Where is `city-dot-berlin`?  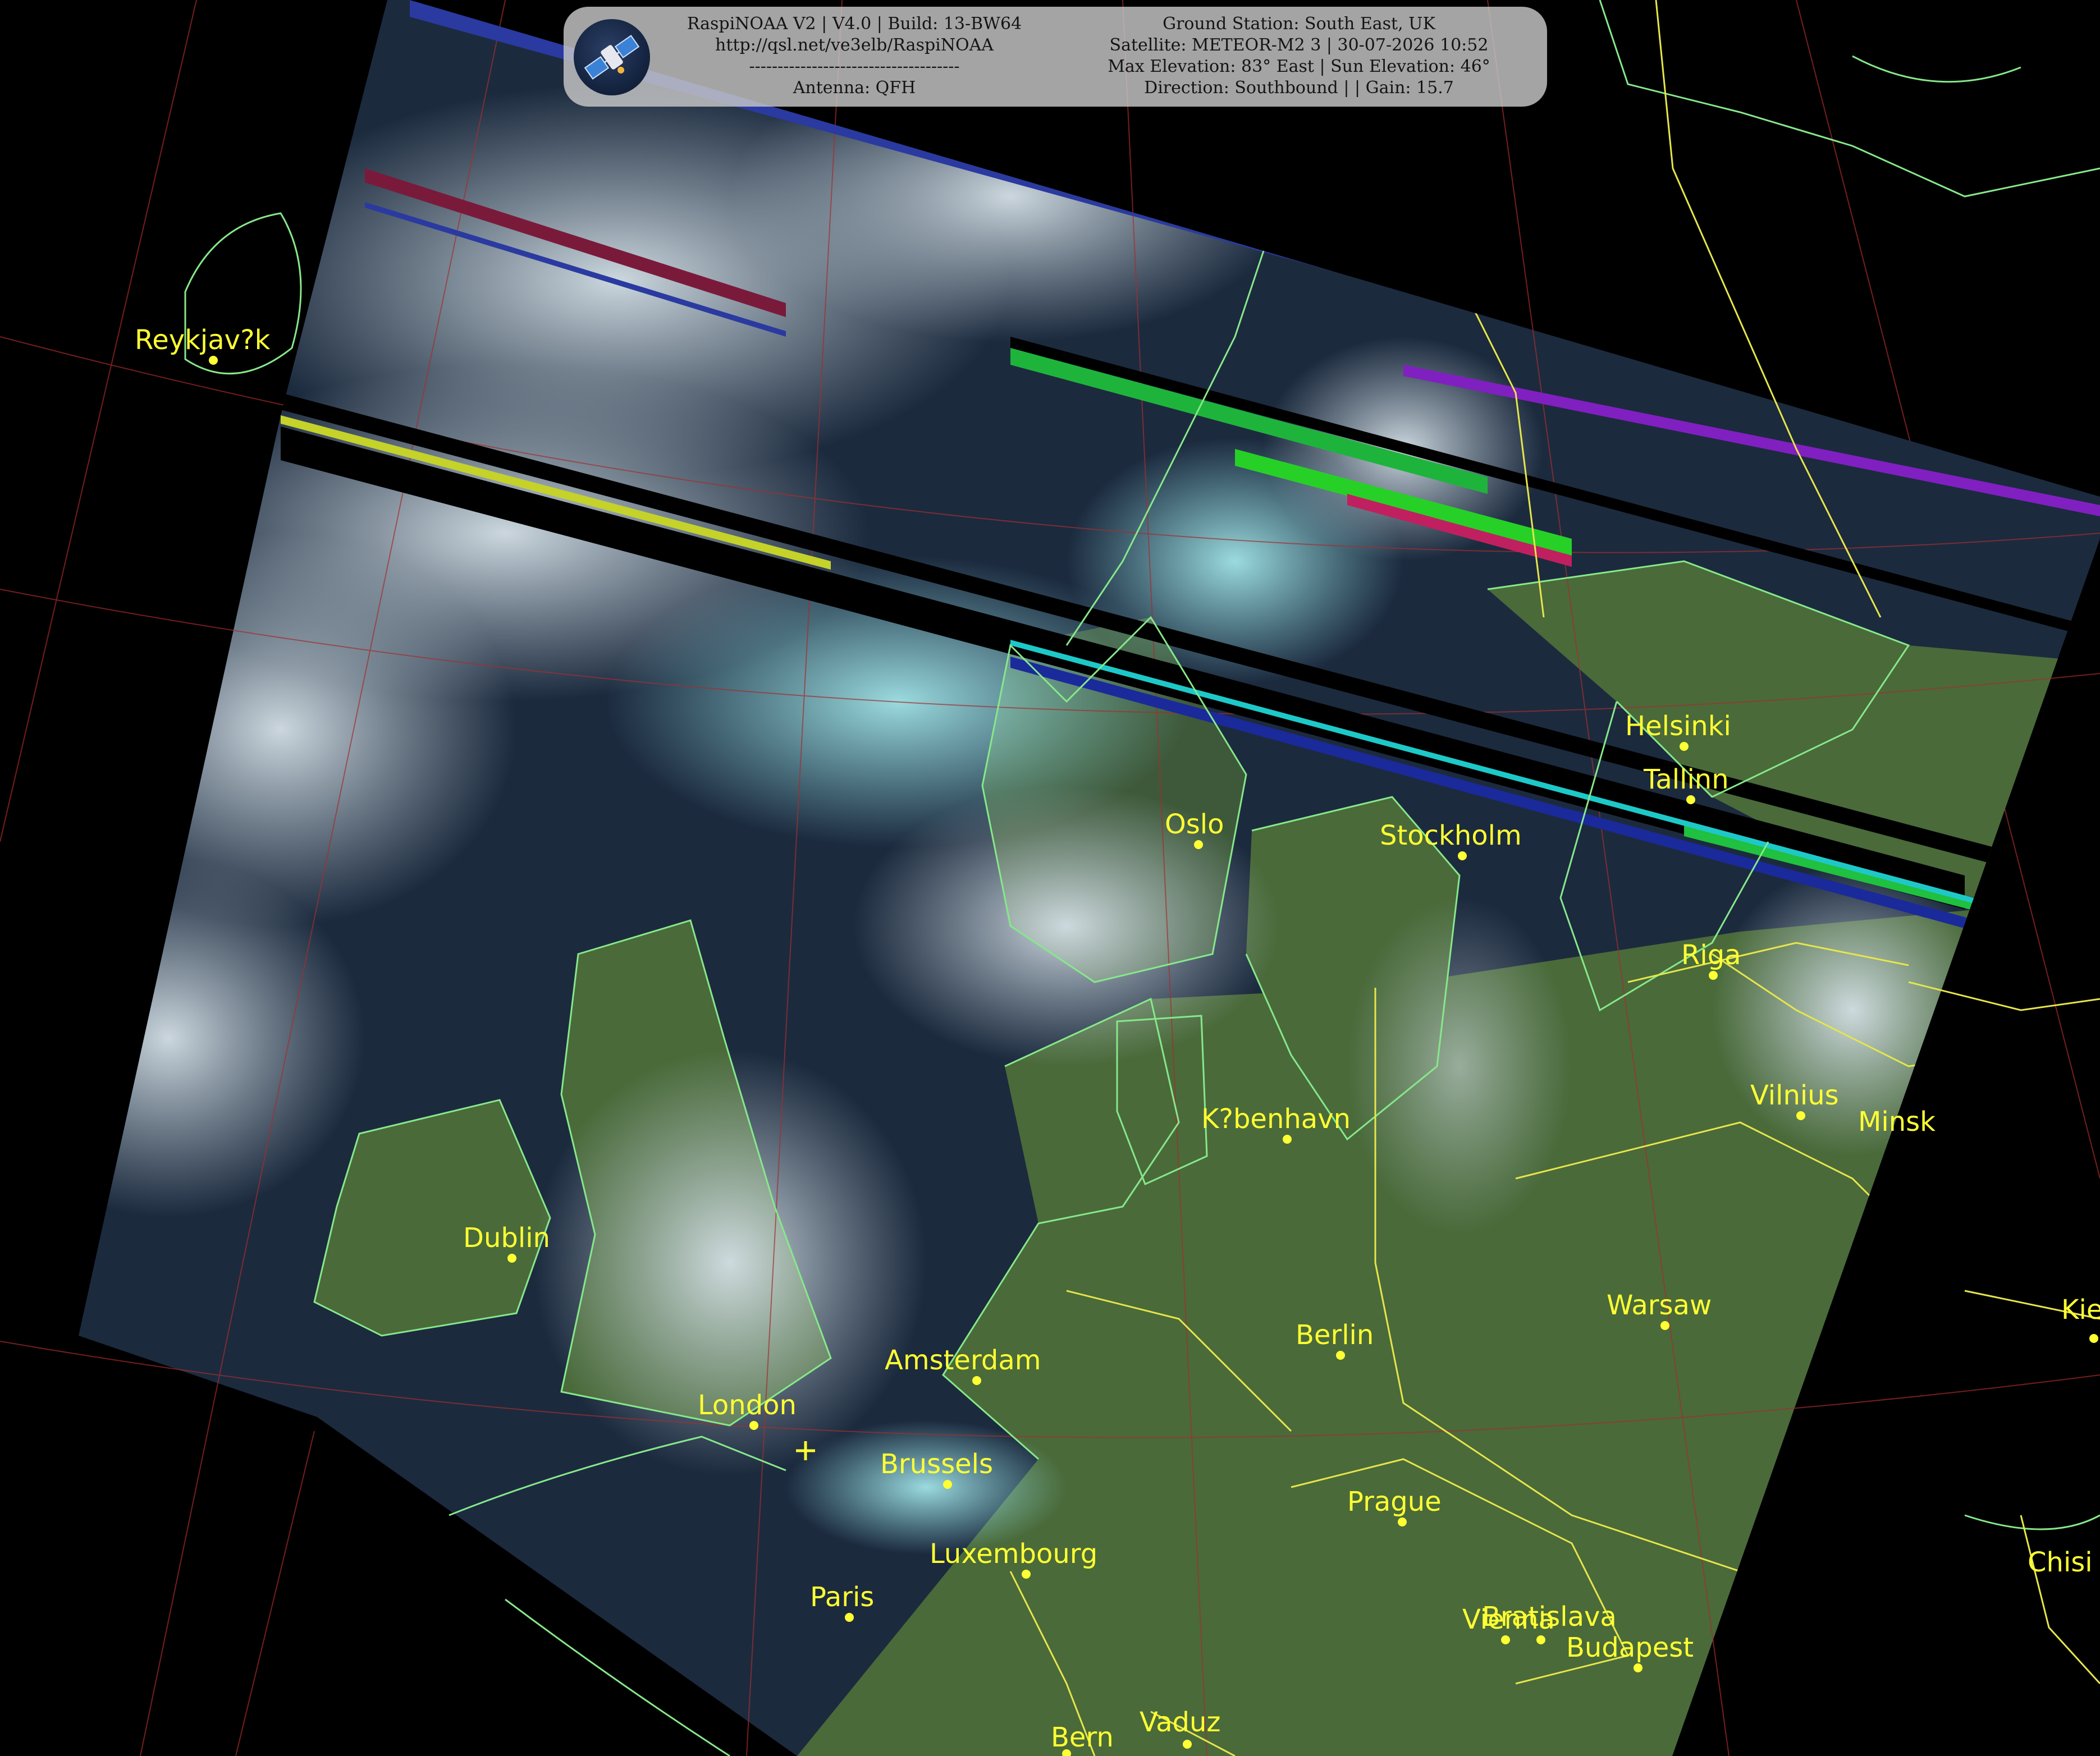 city-dot-berlin is located at coordinates (1341, 1355).